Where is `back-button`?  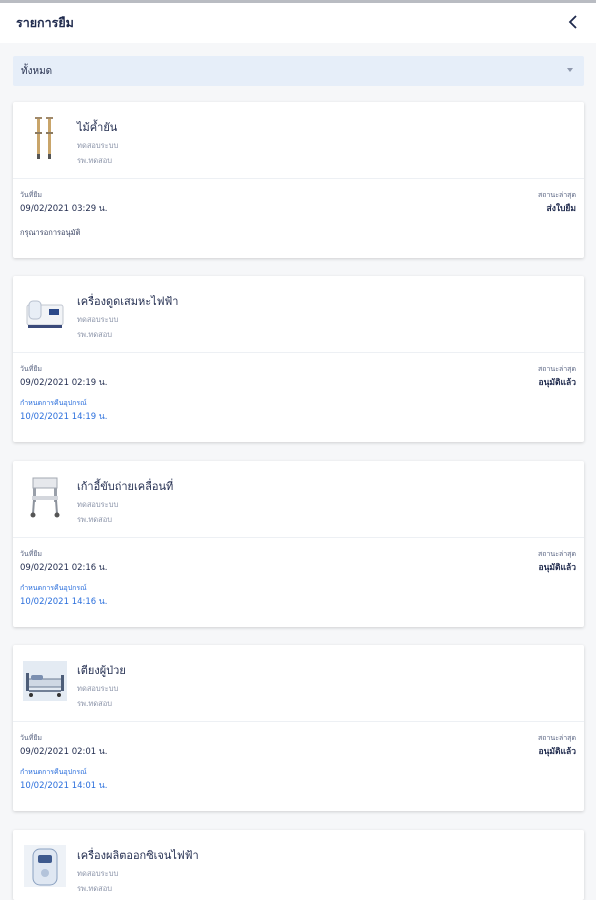
back-button is located at coordinates (573, 22).